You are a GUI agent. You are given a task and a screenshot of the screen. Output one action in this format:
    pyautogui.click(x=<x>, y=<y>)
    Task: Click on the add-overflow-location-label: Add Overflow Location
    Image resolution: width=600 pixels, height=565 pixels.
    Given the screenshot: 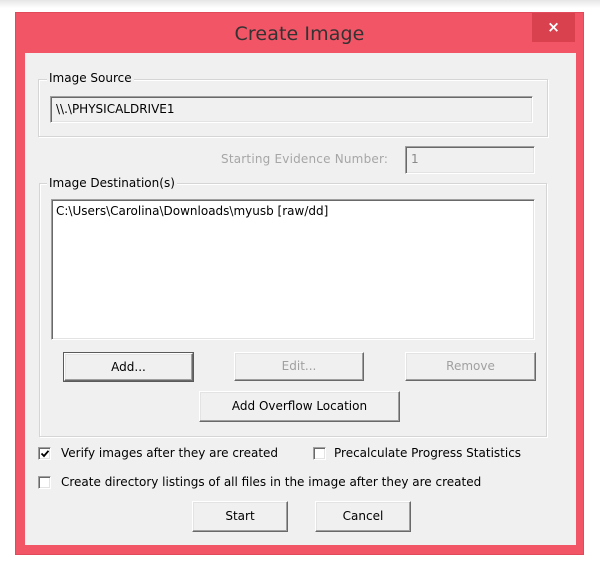 What is the action you would take?
    pyautogui.click(x=299, y=406)
    